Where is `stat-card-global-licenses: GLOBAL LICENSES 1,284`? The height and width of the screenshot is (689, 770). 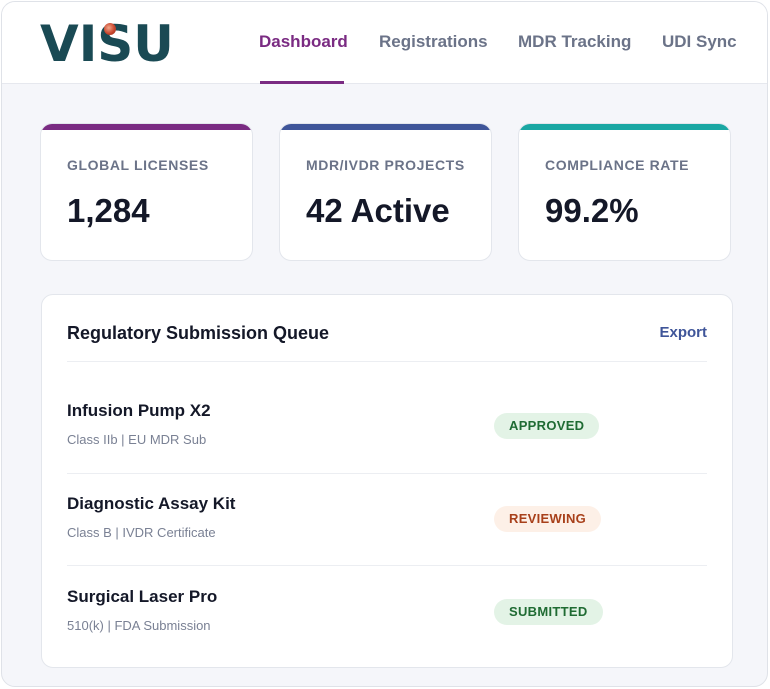
stat-card-global-licenses: GLOBAL LICENSES 1,284 is located at coordinates (146, 192).